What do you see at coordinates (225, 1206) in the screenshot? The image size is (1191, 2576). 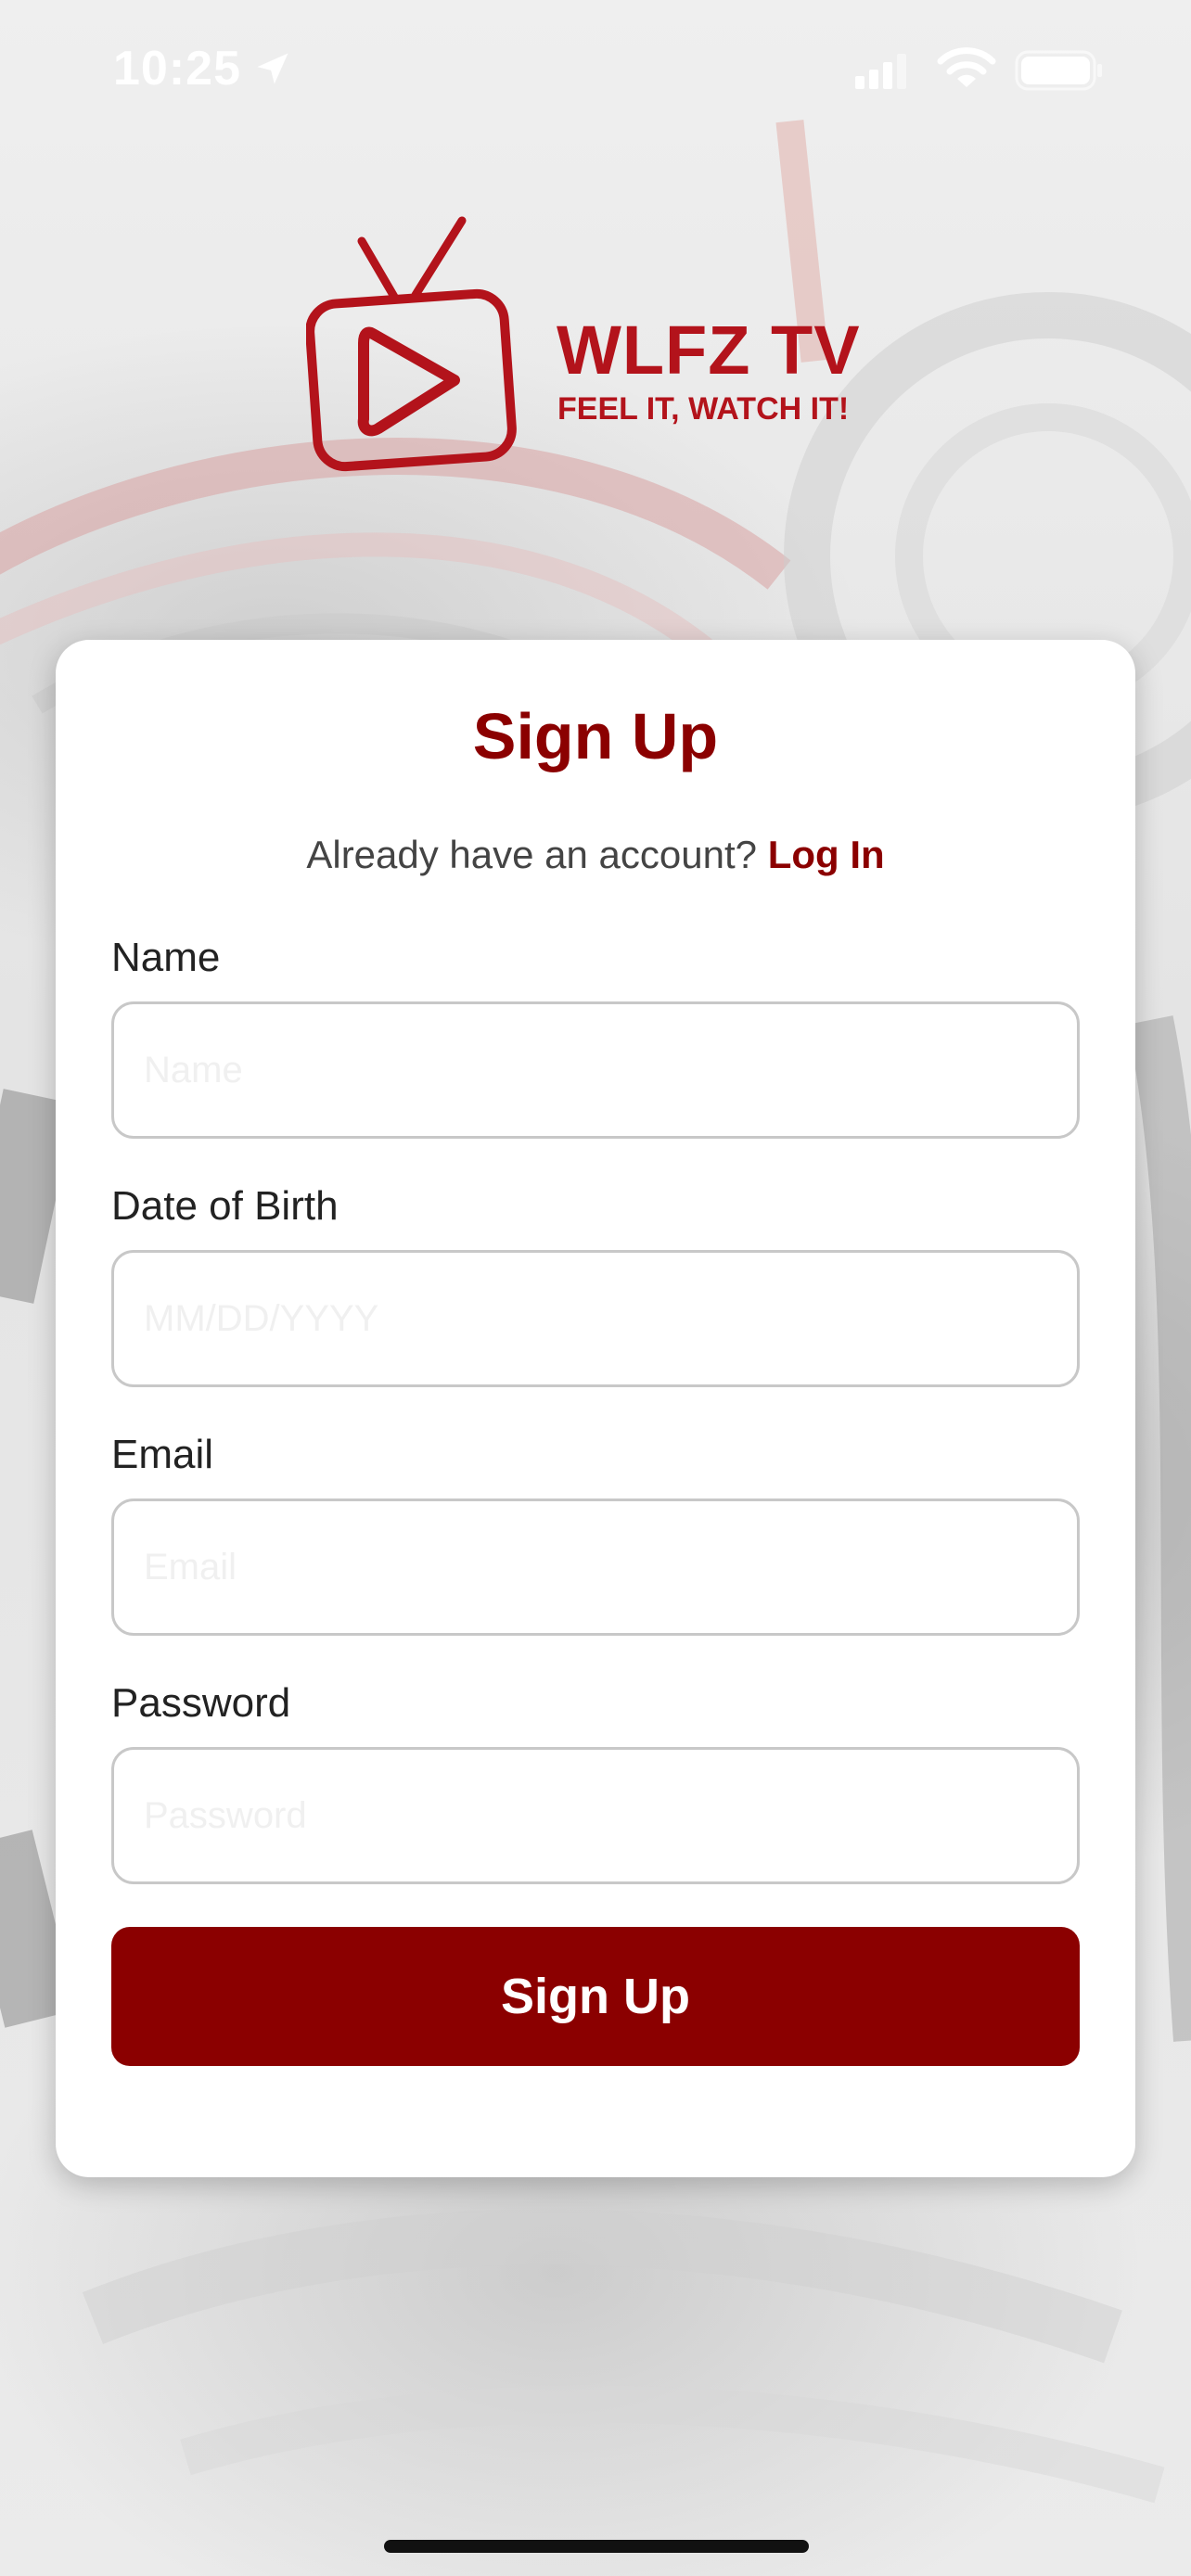 I see `dob-label: Date of Birth` at bounding box center [225, 1206].